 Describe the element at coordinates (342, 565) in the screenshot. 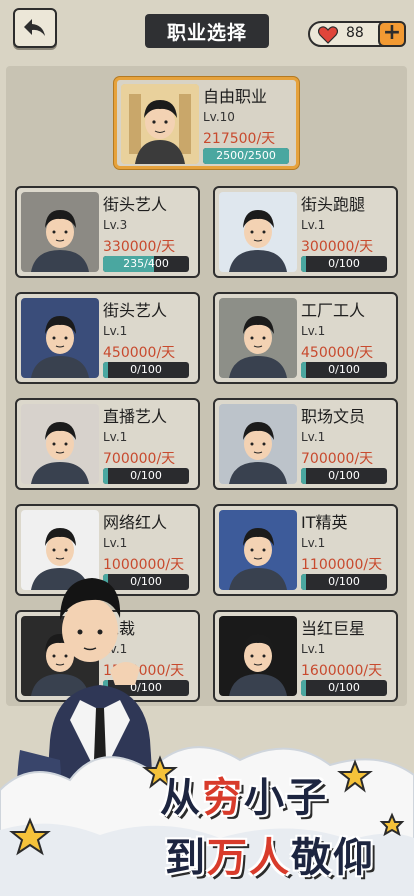

I see `job-salary: 1100000/天` at that location.